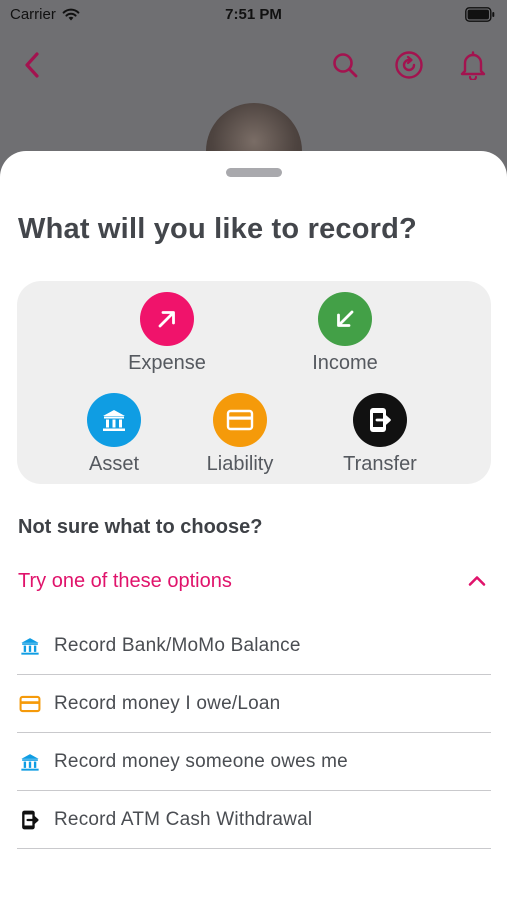 The image size is (507, 900). I want to click on transfer-option: Transfer, so click(380, 434).